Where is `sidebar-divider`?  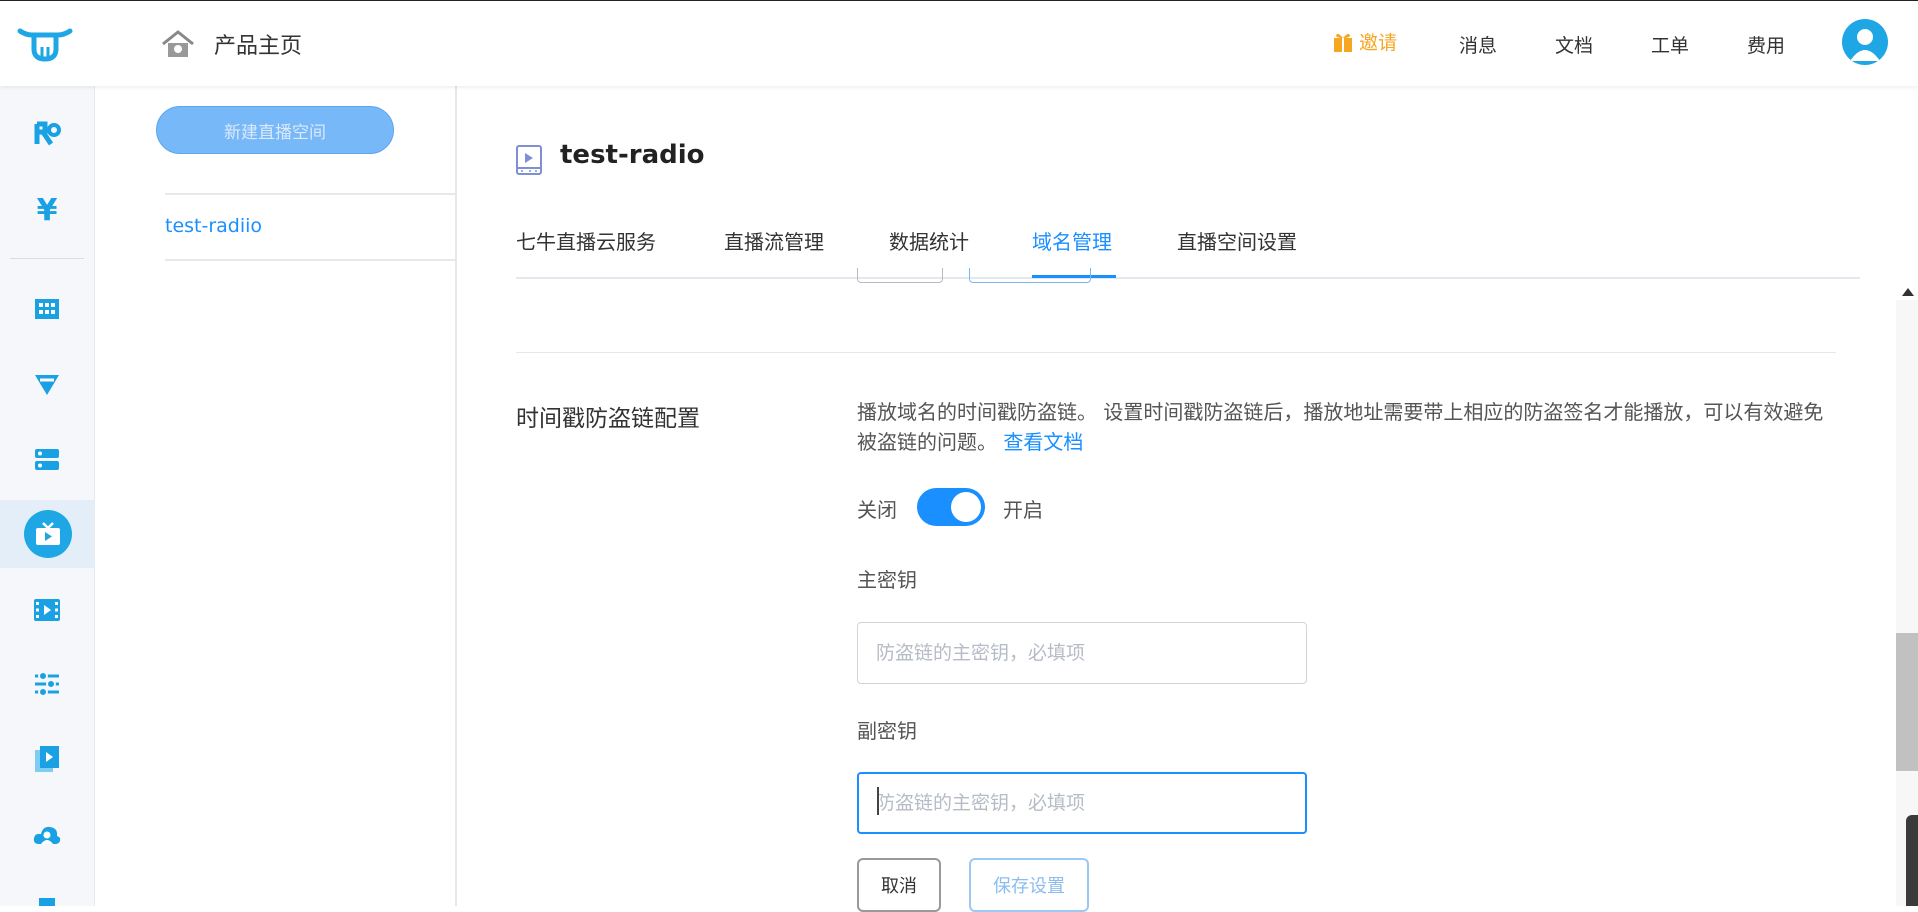 sidebar-divider is located at coordinates (47, 258).